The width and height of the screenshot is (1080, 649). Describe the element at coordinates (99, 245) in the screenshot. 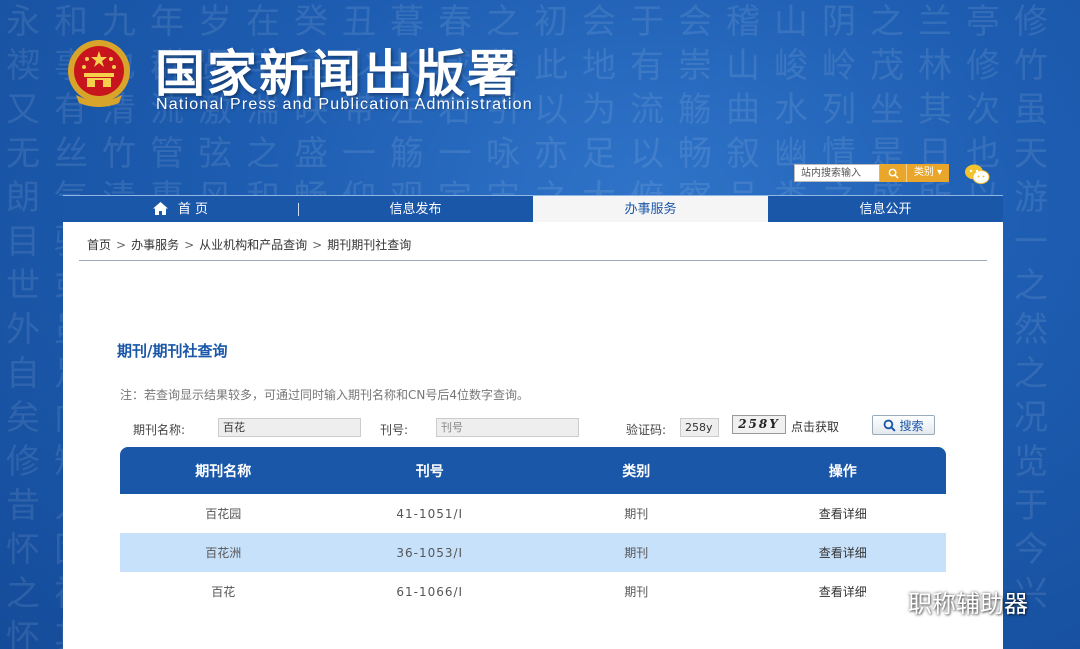

I see `breadcrumb-home: 首页` at that location.